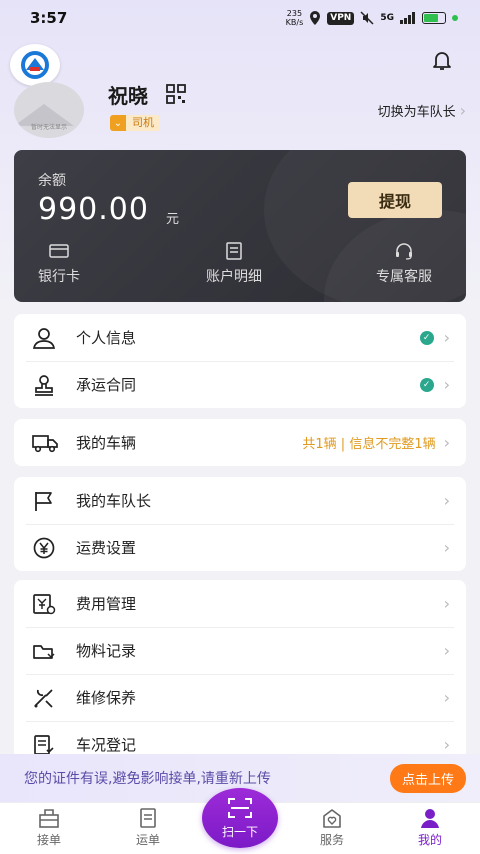  I want to click on customer-service-label: 专属客服, so click(404, 277).